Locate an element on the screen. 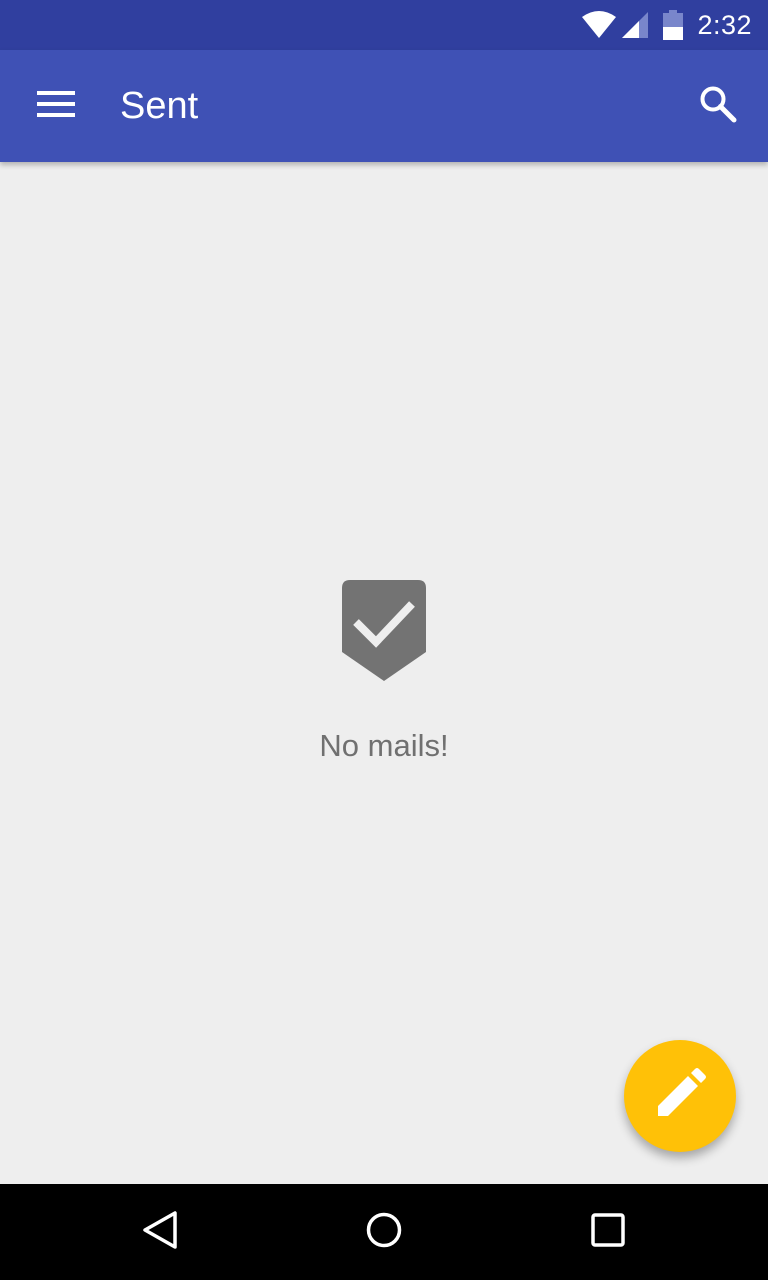  cell-signal-icon is located at coordinates (635, 25).